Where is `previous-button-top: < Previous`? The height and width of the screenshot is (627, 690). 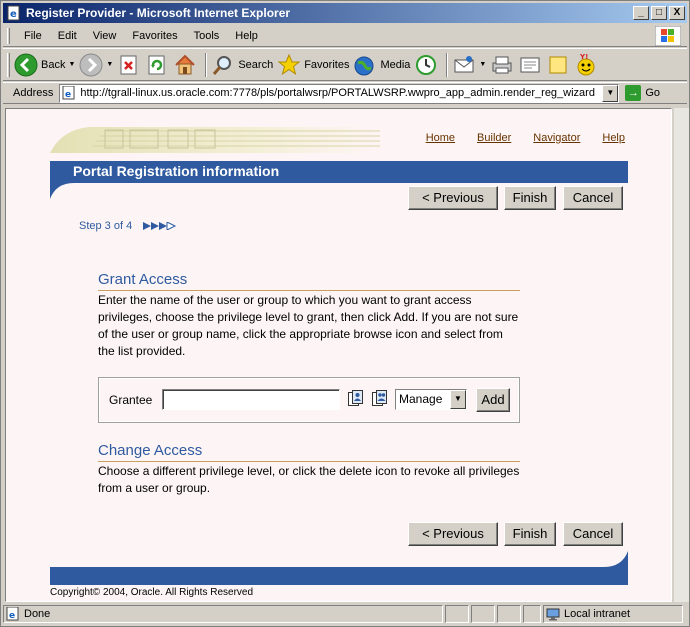
previous-button-top: < Previous is located at coordinates (453, 198).